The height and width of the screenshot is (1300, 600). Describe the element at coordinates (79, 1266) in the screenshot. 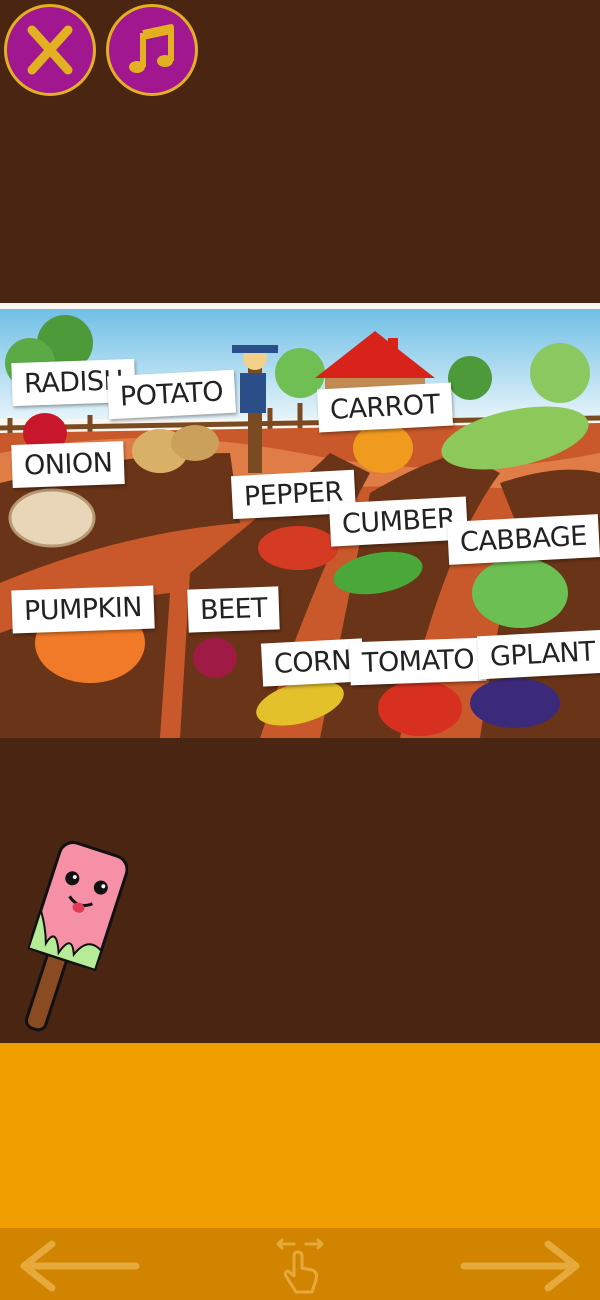

I see `arrow-left-icon` at that location.